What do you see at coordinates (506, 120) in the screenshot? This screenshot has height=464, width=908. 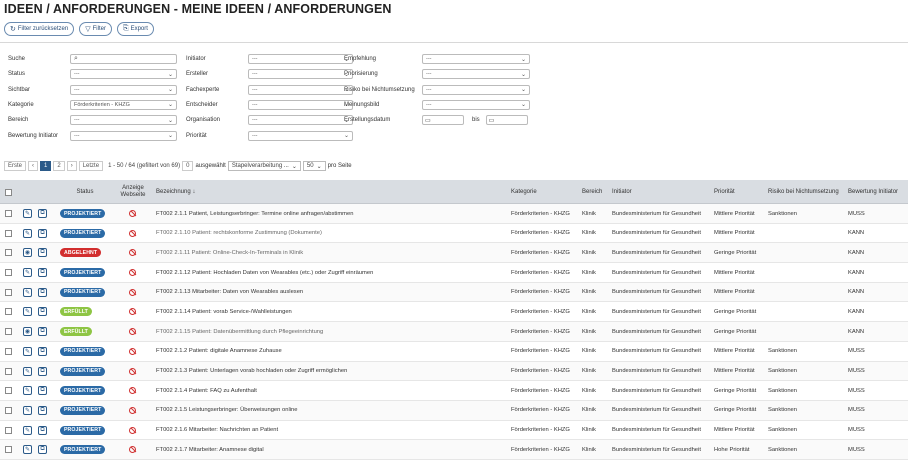 I see `date-to-input: ▭` at bounding box center [506, 120].